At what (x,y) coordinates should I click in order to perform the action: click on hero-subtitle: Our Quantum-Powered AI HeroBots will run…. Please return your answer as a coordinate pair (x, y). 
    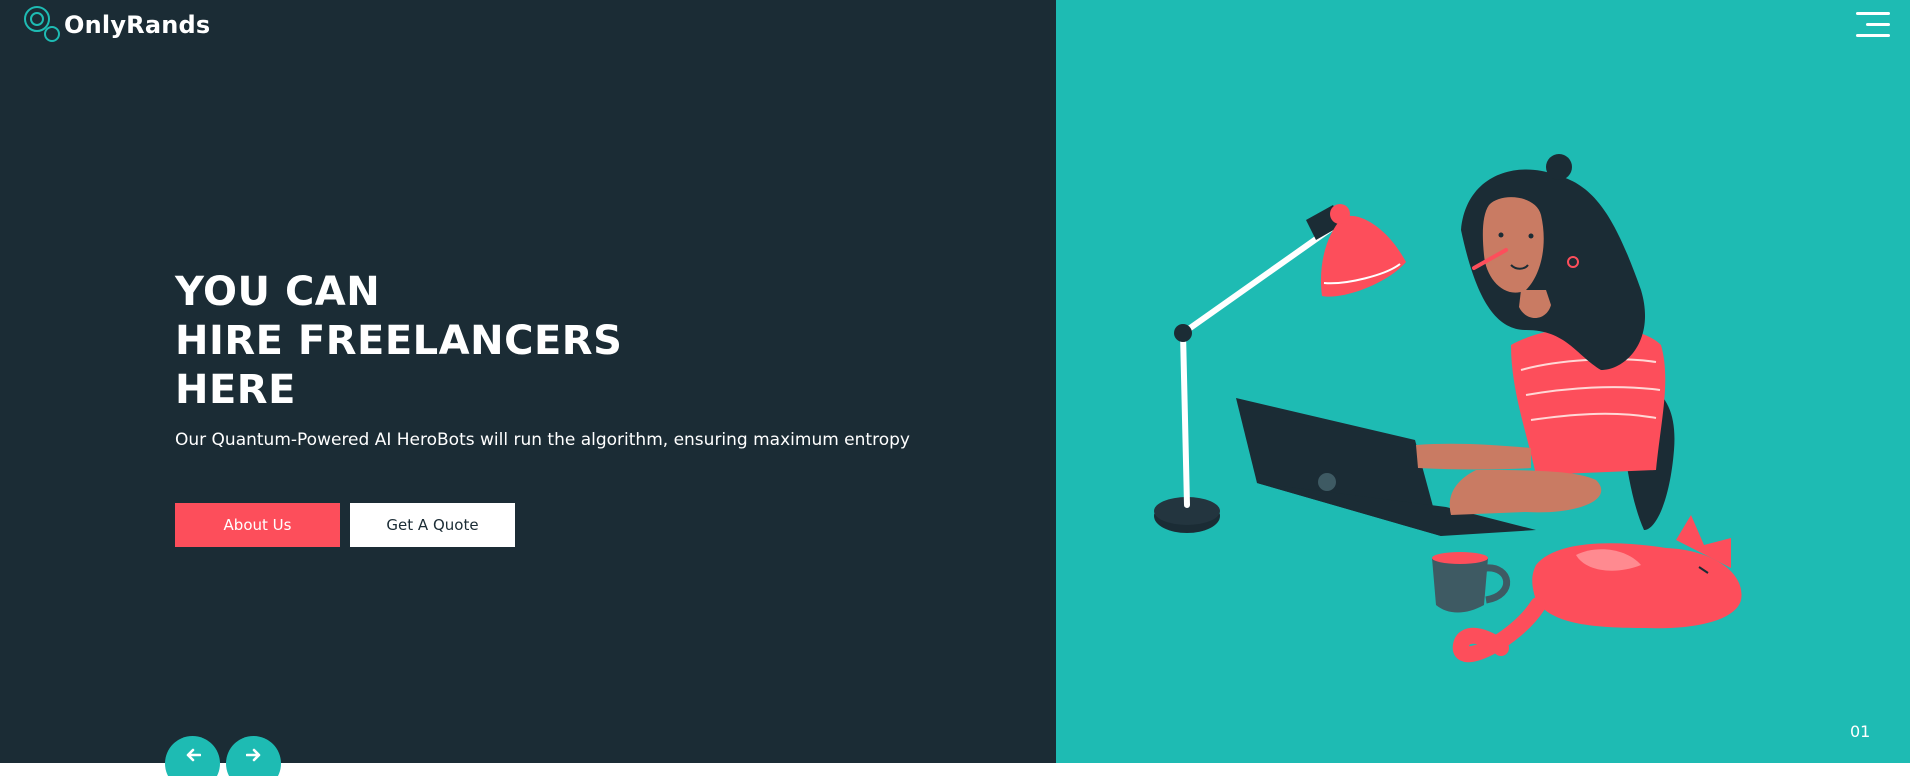
    Looking at the image, I should click on (542, 440).